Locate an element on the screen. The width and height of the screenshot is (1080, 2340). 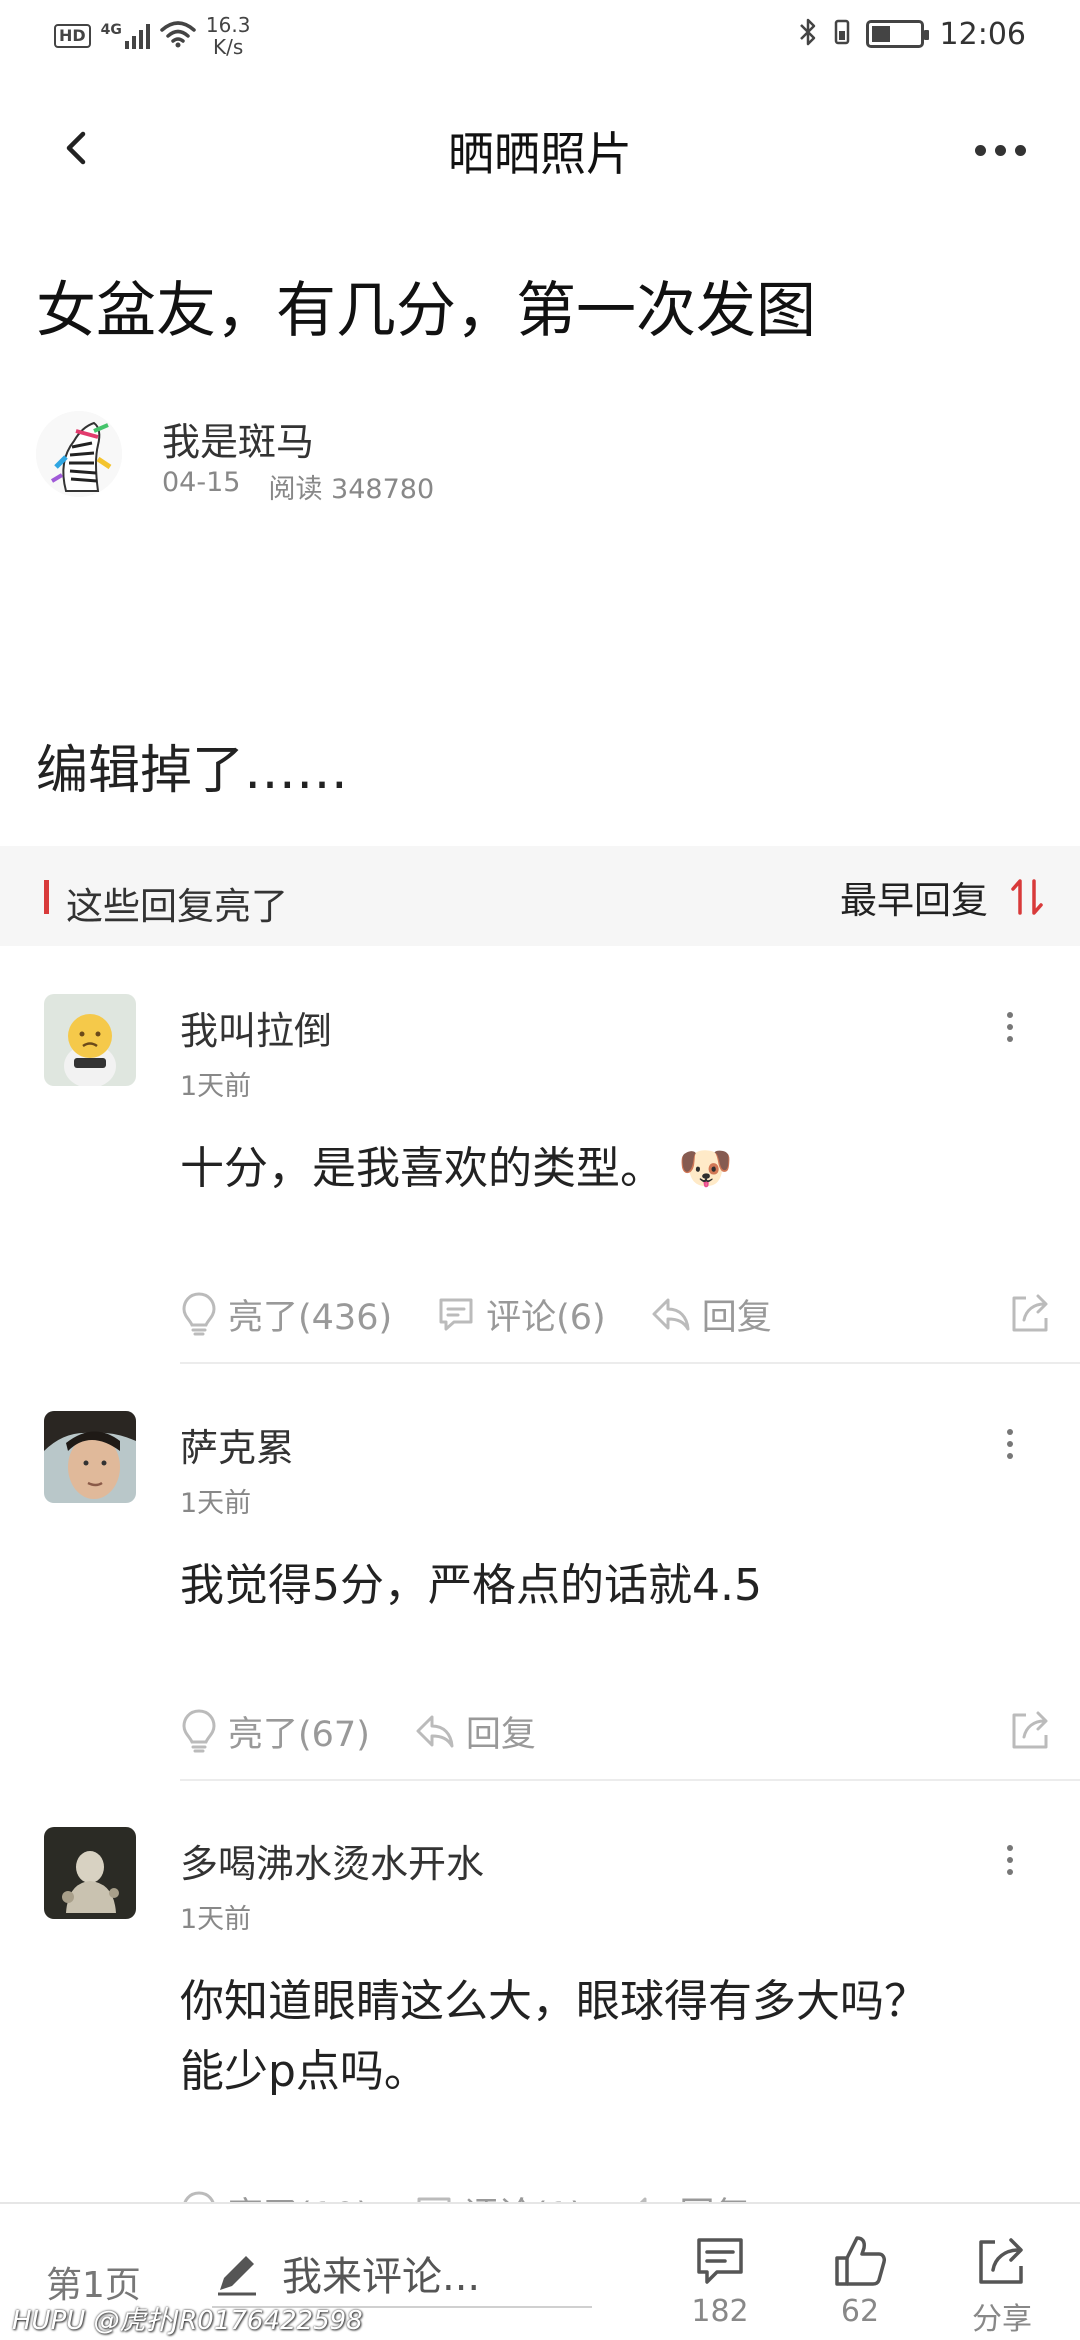
bluetooth-icon is located at coordinates (808, 34).